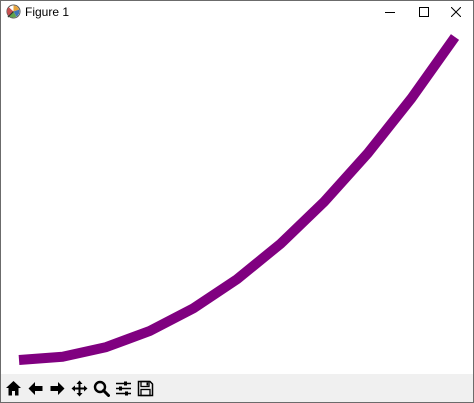 The image size is (474, 403). Describe the element at coordinates (237, 388) in the screenshot. I see `navigation-toolbar` at that location.